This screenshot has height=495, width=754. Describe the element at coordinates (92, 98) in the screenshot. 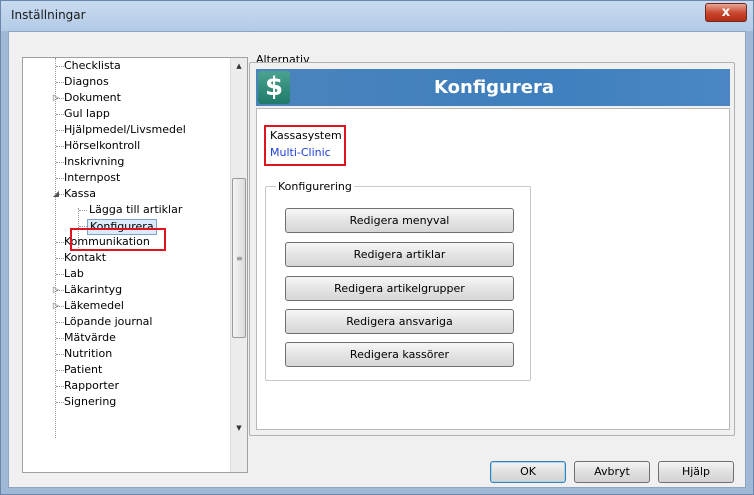

I see `tree-item-dokument: Dokument` at that location.